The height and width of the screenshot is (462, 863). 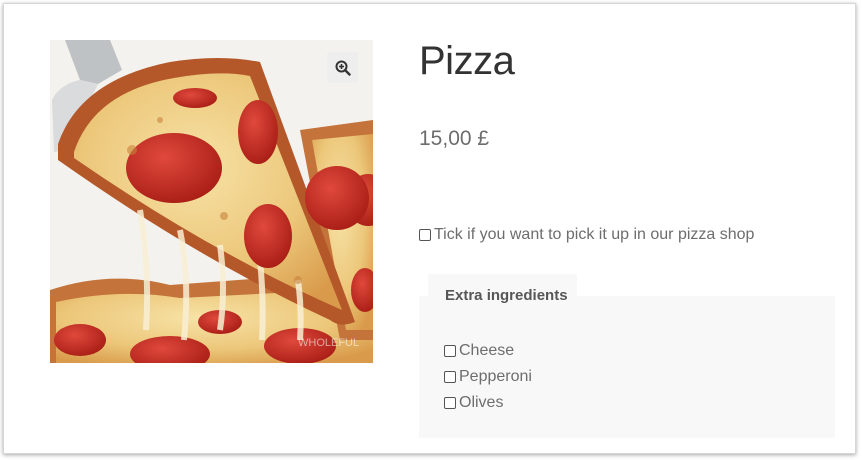 I want to click on product-price: 15,00 £, so click(x=454, y=138).